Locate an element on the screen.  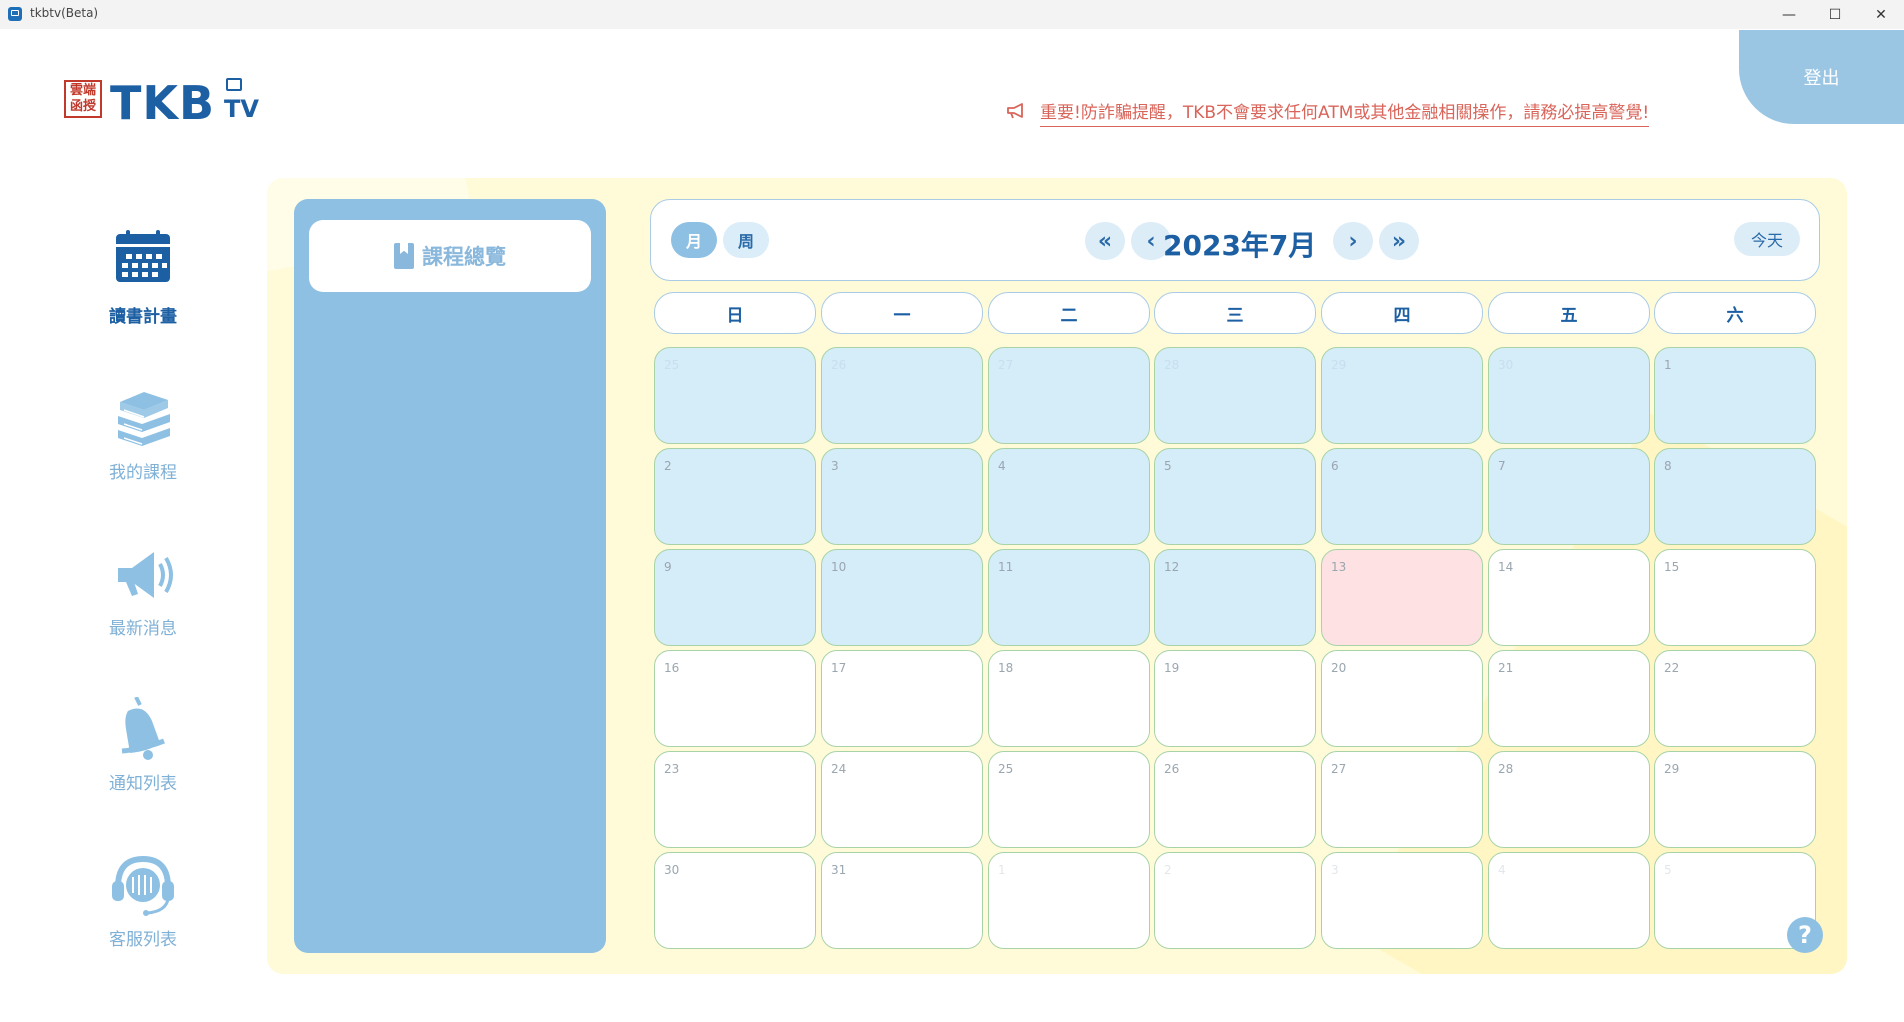
logout-button: 登出 is located at coordinates (1821, 77).